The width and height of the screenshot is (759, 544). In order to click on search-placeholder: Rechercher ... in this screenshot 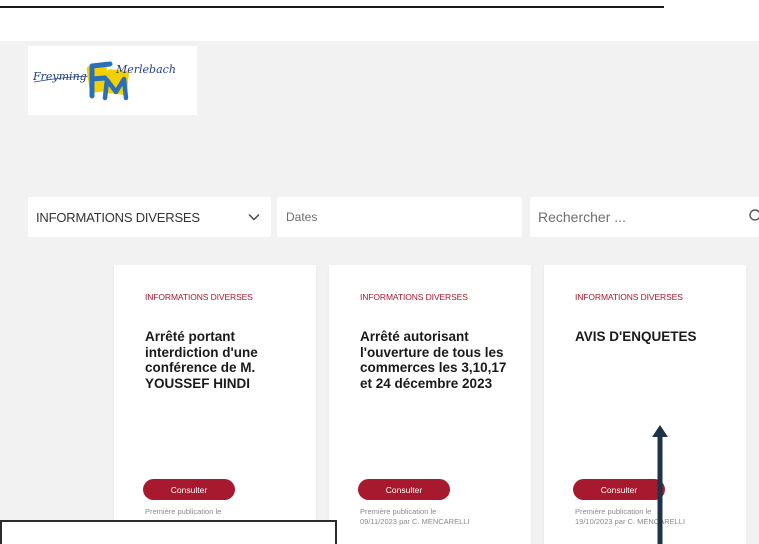, I will do `click(582, 217)`.